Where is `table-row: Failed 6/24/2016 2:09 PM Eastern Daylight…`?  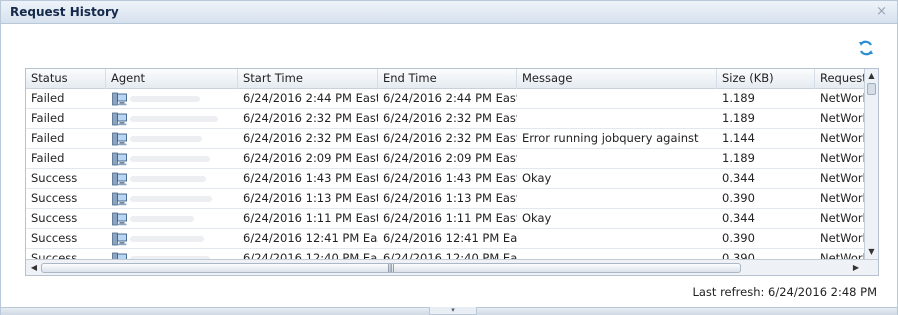 table-row: Failed 6/24/2016 2:09 PM Eastern Daylight… is located at coordinates (445, 159).